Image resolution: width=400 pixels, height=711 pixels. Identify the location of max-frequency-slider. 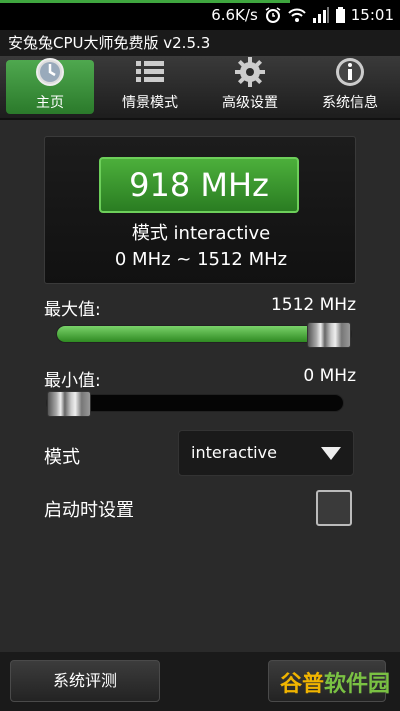
(204, 335).